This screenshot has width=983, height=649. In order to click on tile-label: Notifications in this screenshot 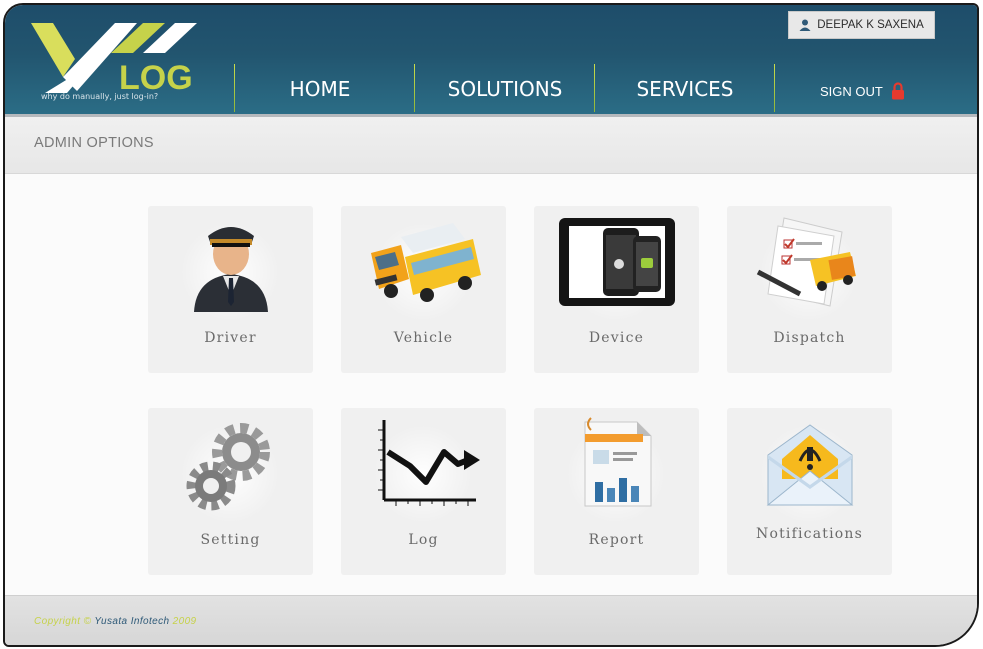, I will do `click(809, 534)`.